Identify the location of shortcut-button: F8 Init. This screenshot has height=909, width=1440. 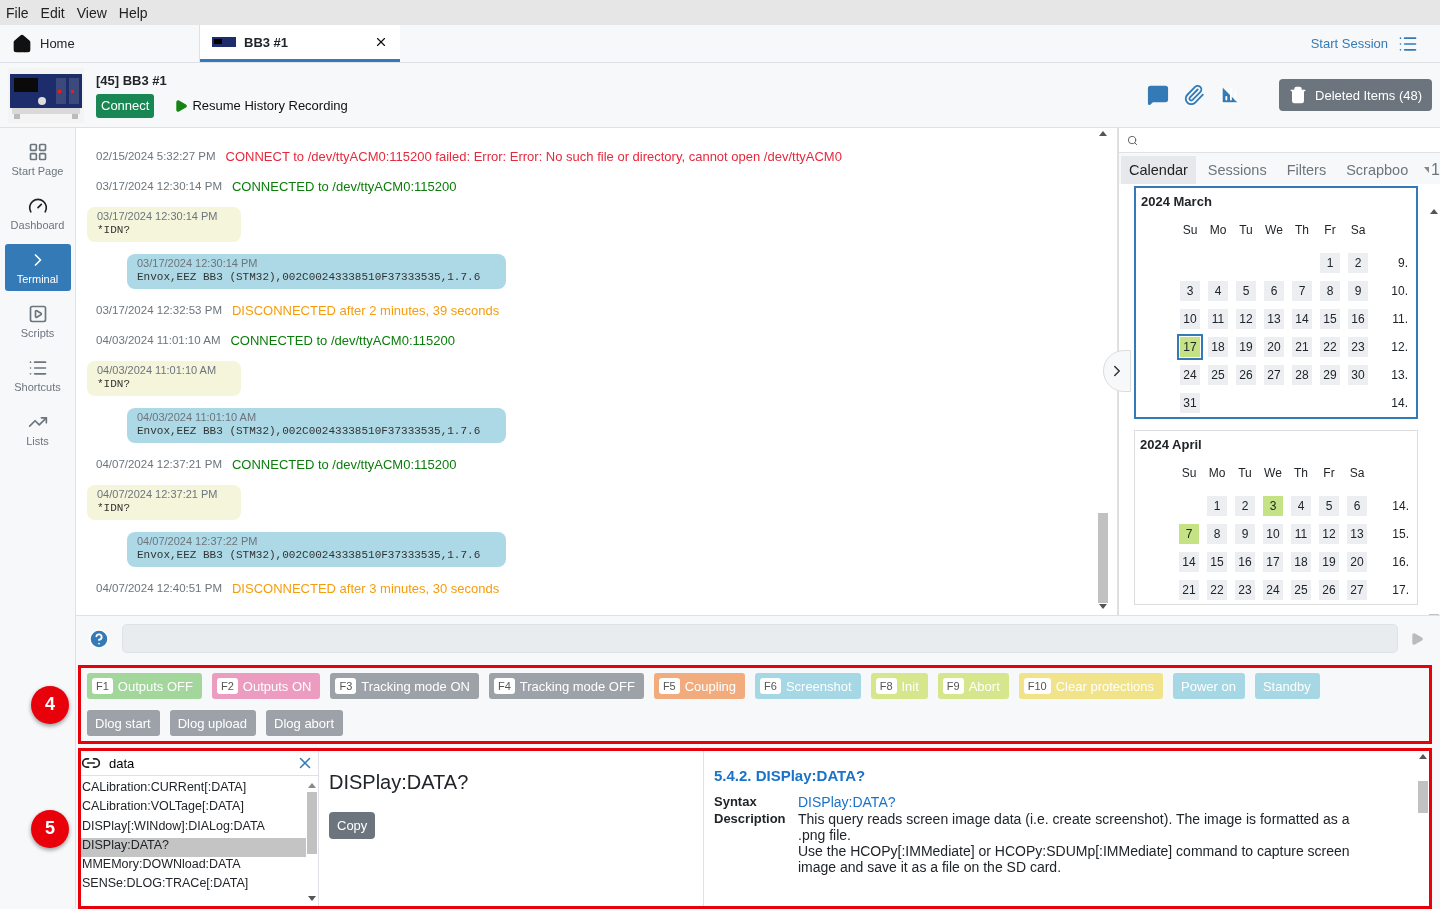
(899, 686).